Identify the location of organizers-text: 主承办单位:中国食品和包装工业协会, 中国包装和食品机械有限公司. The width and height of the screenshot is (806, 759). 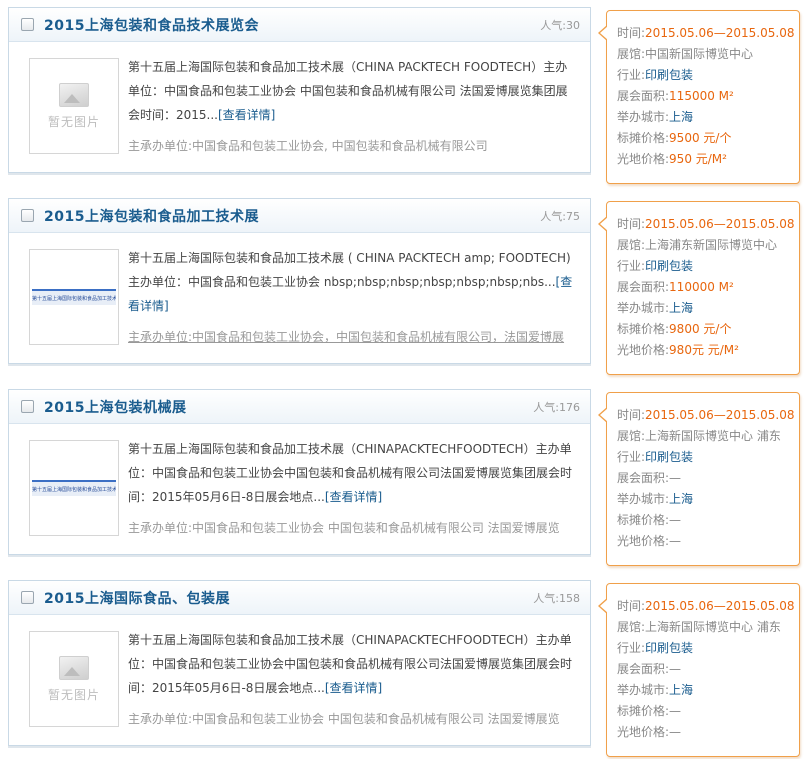
(308, 146).